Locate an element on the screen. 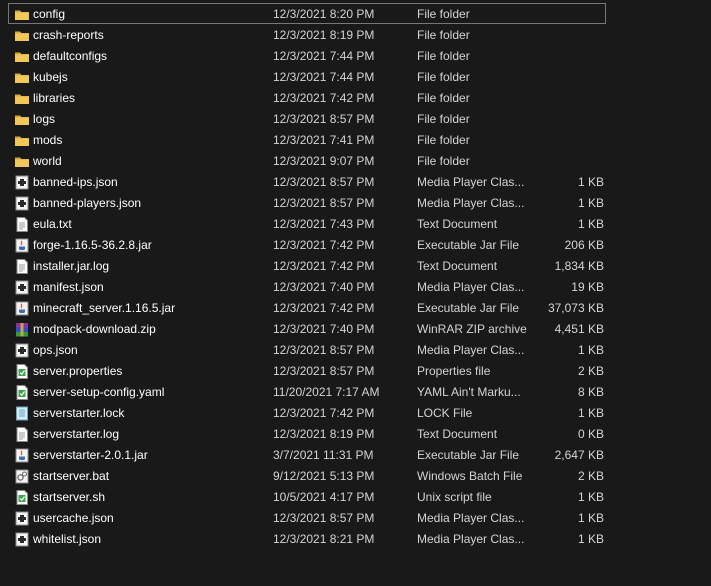  file-name: minecraft_server.1.16.5.jar is located at coordinates (104, 308).